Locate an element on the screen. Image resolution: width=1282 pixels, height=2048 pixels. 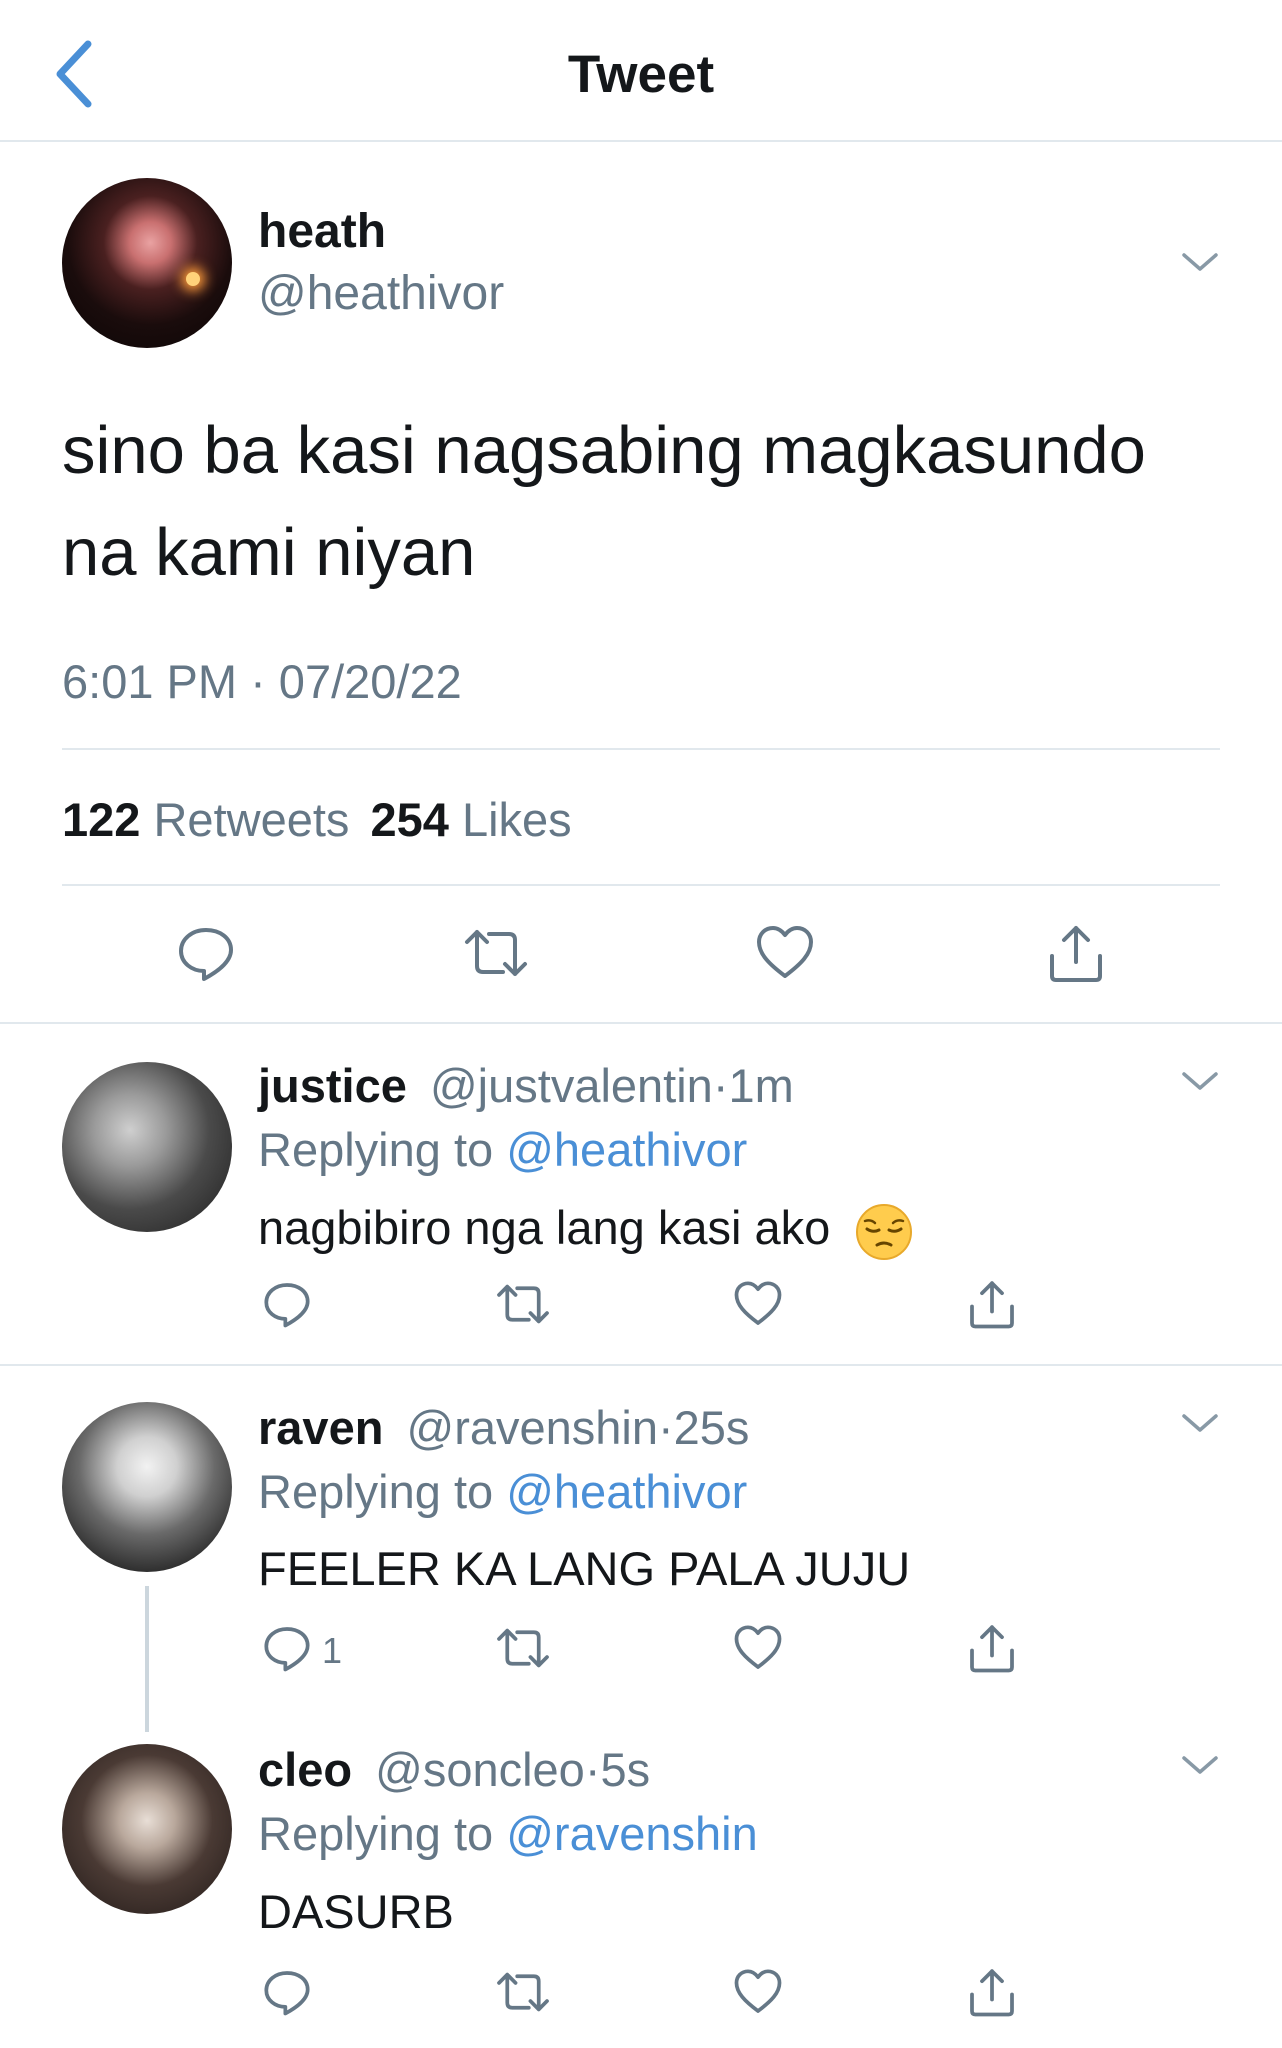
page-title: Tweet is located at coordinates (641, 74).